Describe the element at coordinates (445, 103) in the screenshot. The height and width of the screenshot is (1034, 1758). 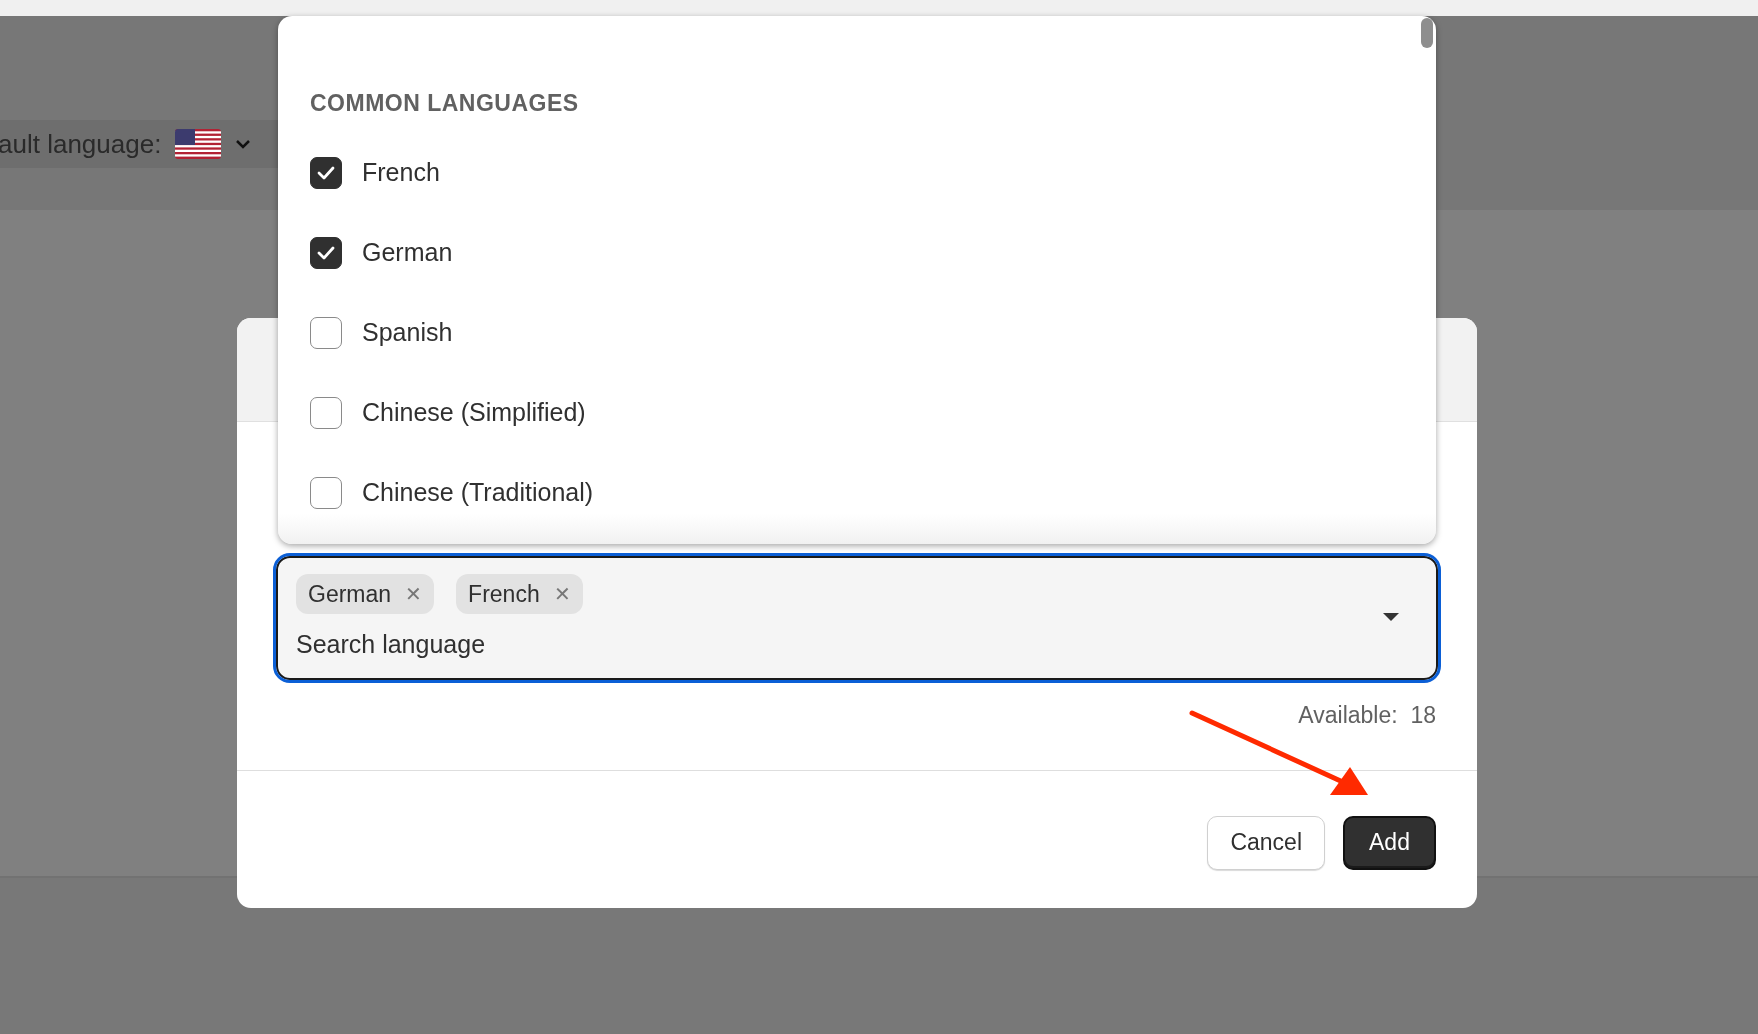
I see `section-heading: COMMON LANGUAGES` at that location.